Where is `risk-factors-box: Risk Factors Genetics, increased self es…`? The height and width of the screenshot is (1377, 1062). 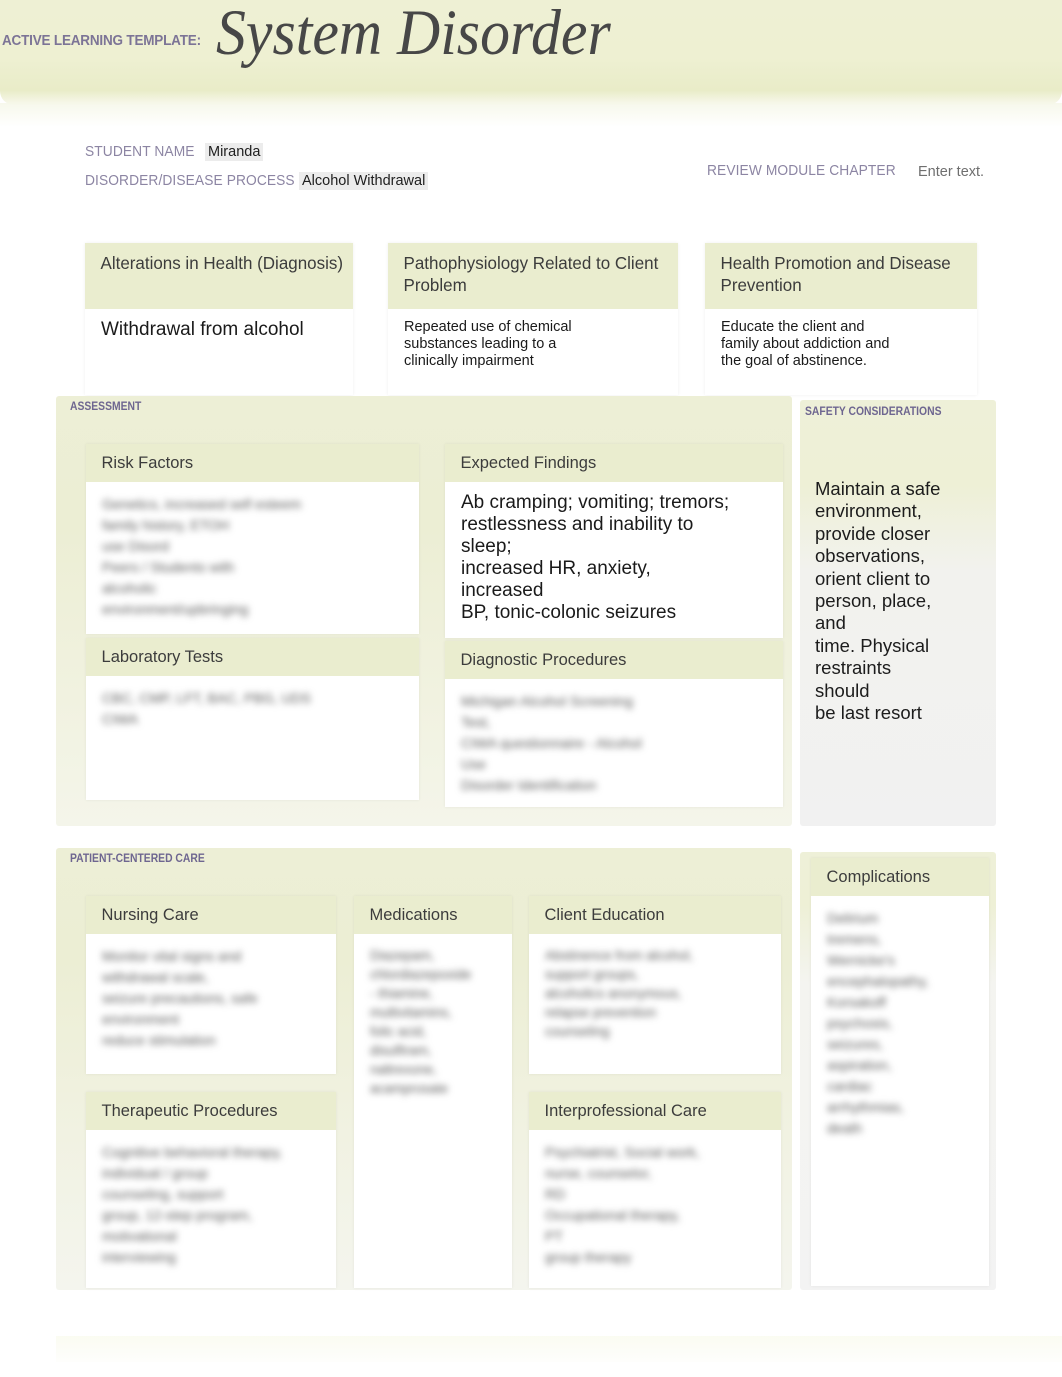 risk-factors-box: Risk Factors Genetics, increased self es… is located at coordinates (252, 539).